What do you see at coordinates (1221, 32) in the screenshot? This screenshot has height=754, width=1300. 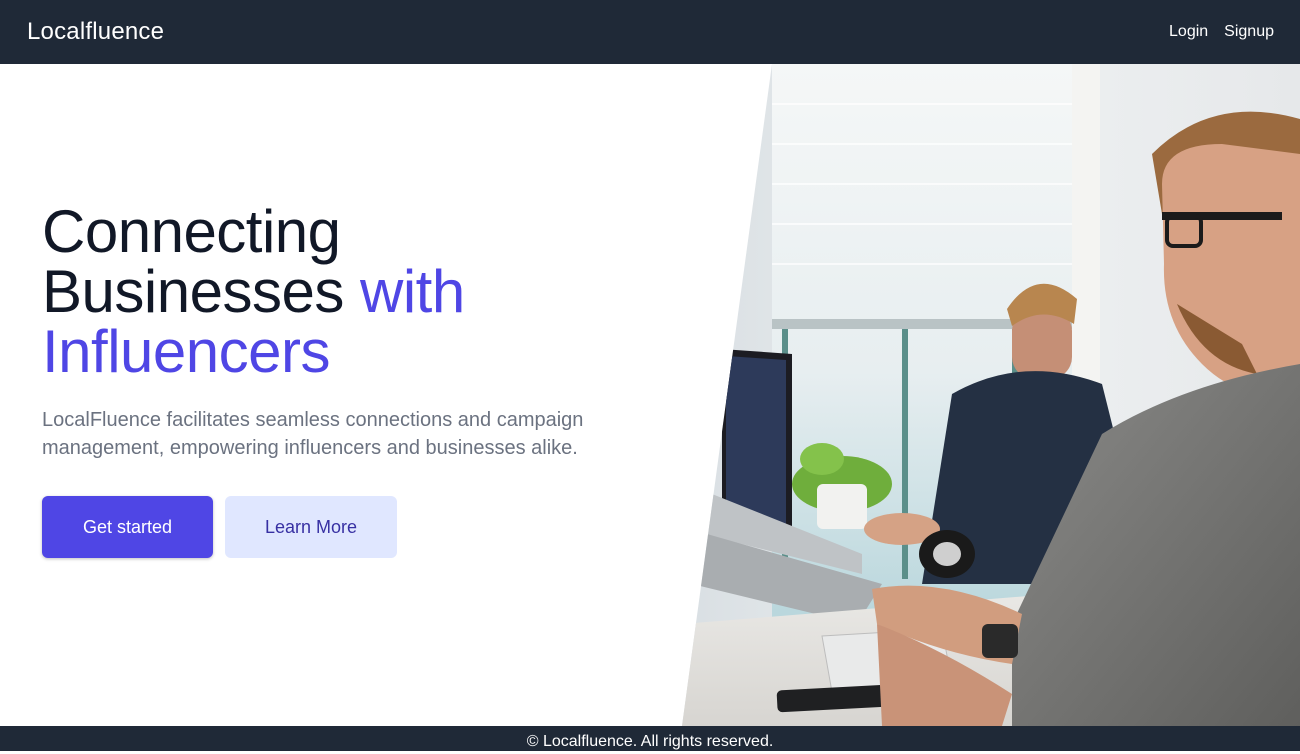 I see `nav-links: Login Signup` at bounding box center [1221, 32].